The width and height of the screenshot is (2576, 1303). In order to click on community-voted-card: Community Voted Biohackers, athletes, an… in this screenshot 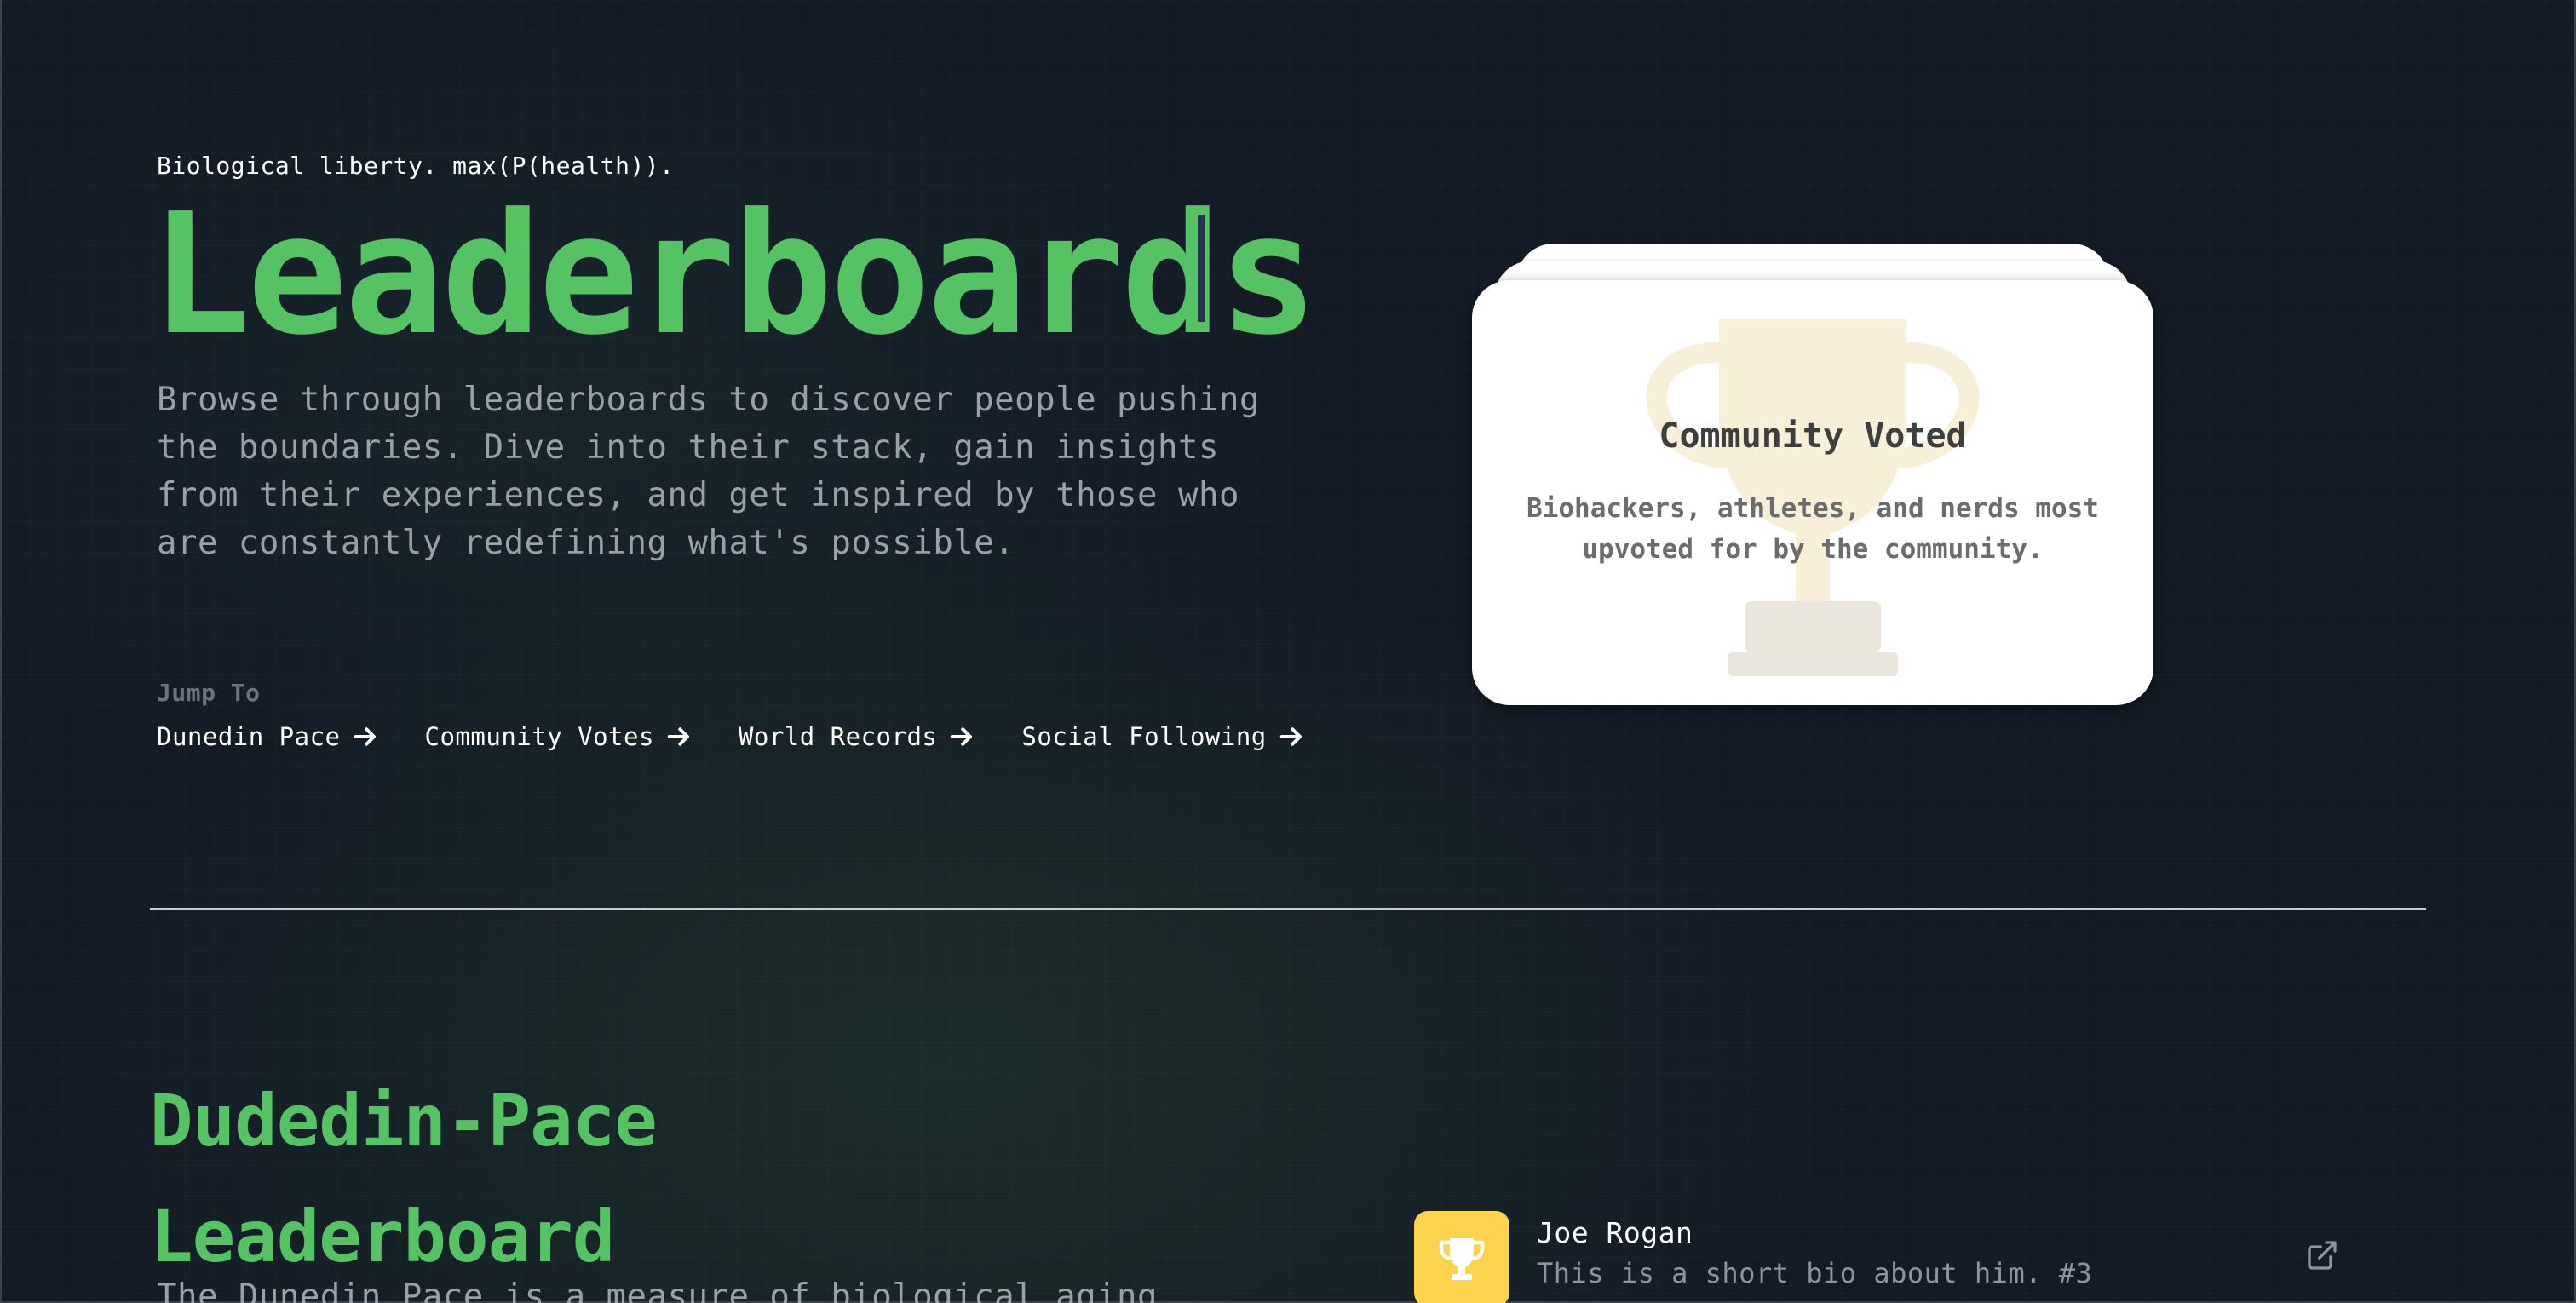, I will do `click(1813, 492)`.